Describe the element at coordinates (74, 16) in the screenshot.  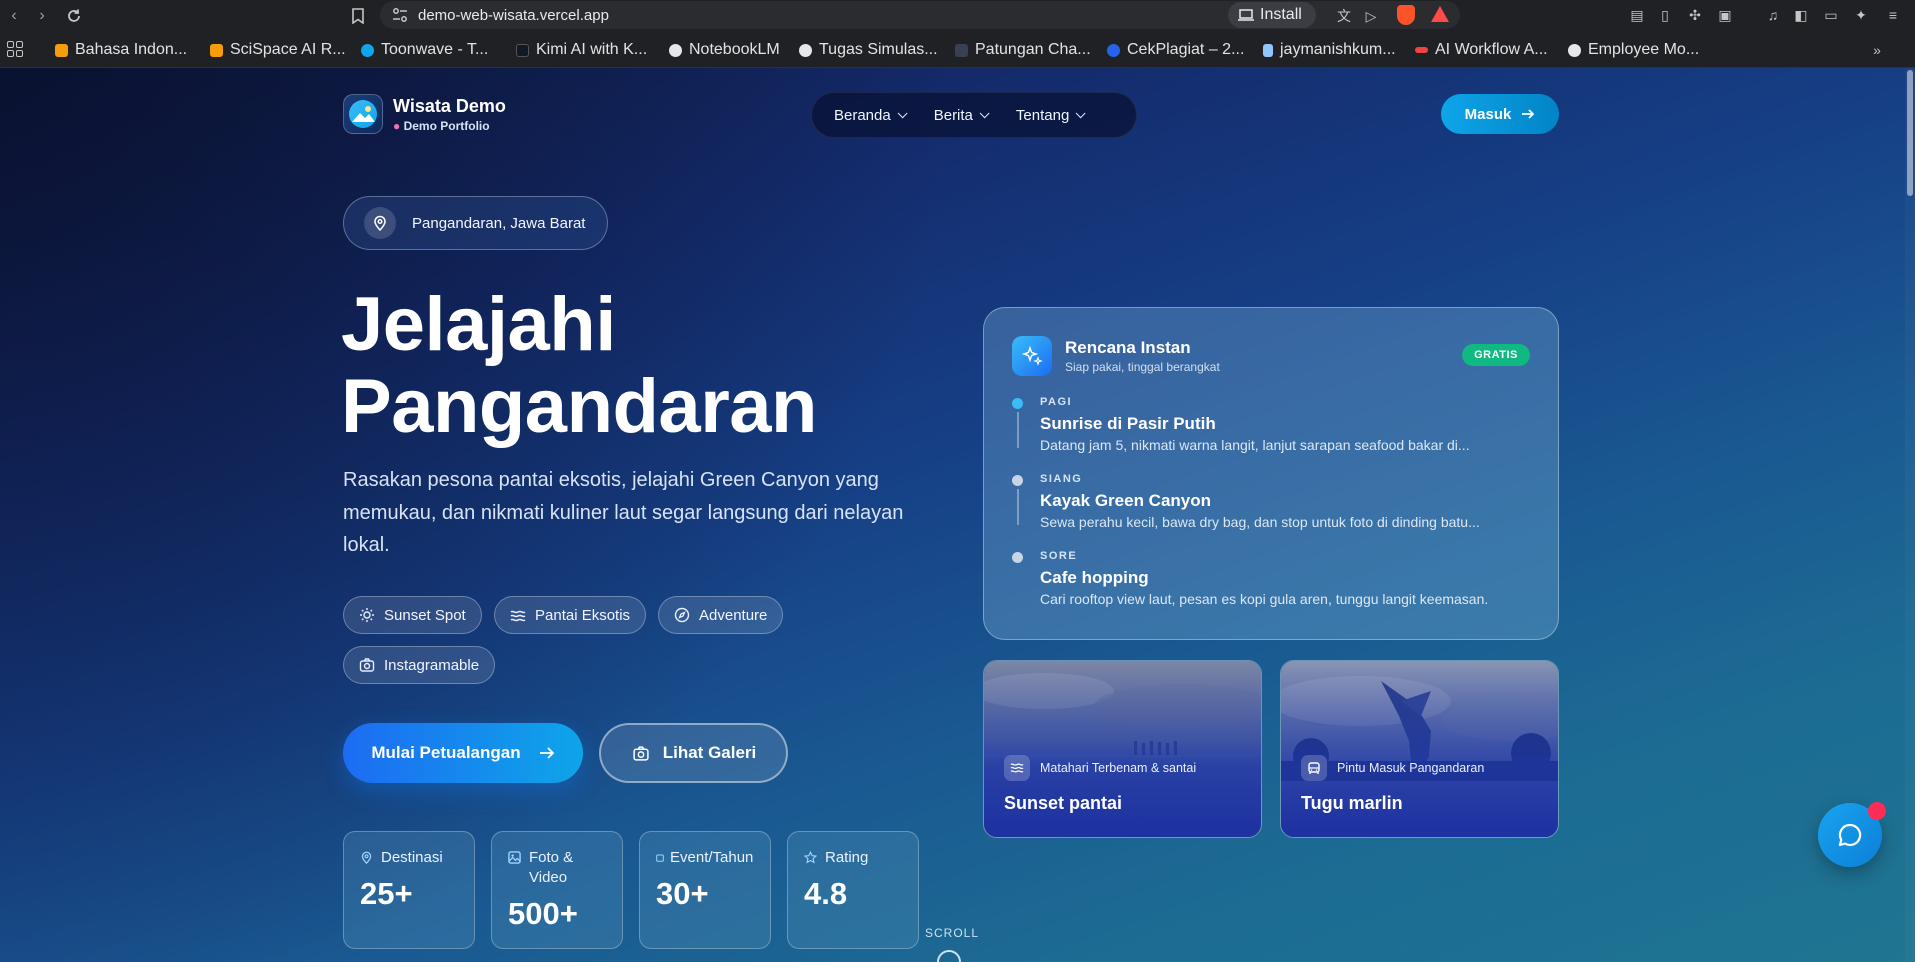
I see `reload-icon` at that location.